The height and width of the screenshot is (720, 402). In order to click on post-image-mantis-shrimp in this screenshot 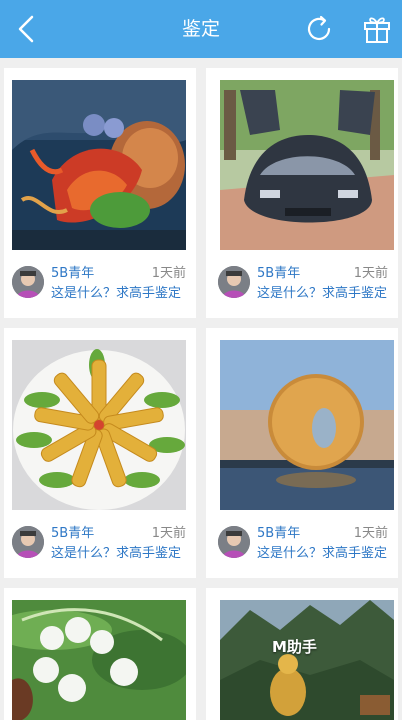, I will do `click(99, 165)`.